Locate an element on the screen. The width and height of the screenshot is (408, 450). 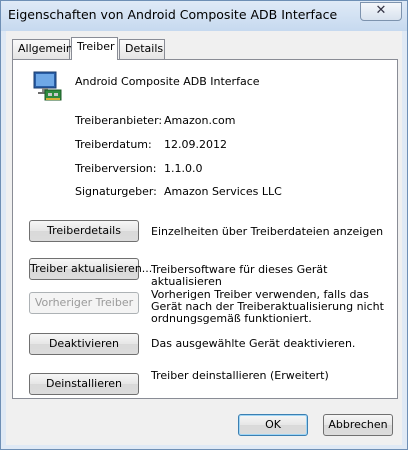
driver-provider-label: Treiberanbieter: is located at coordinates (119, 120).